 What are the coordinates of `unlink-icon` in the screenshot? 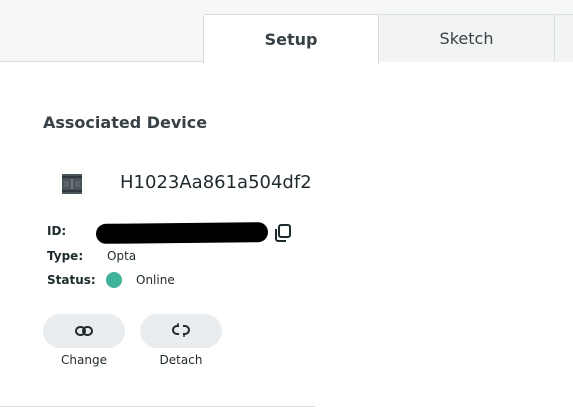 It's located at (181, 331).